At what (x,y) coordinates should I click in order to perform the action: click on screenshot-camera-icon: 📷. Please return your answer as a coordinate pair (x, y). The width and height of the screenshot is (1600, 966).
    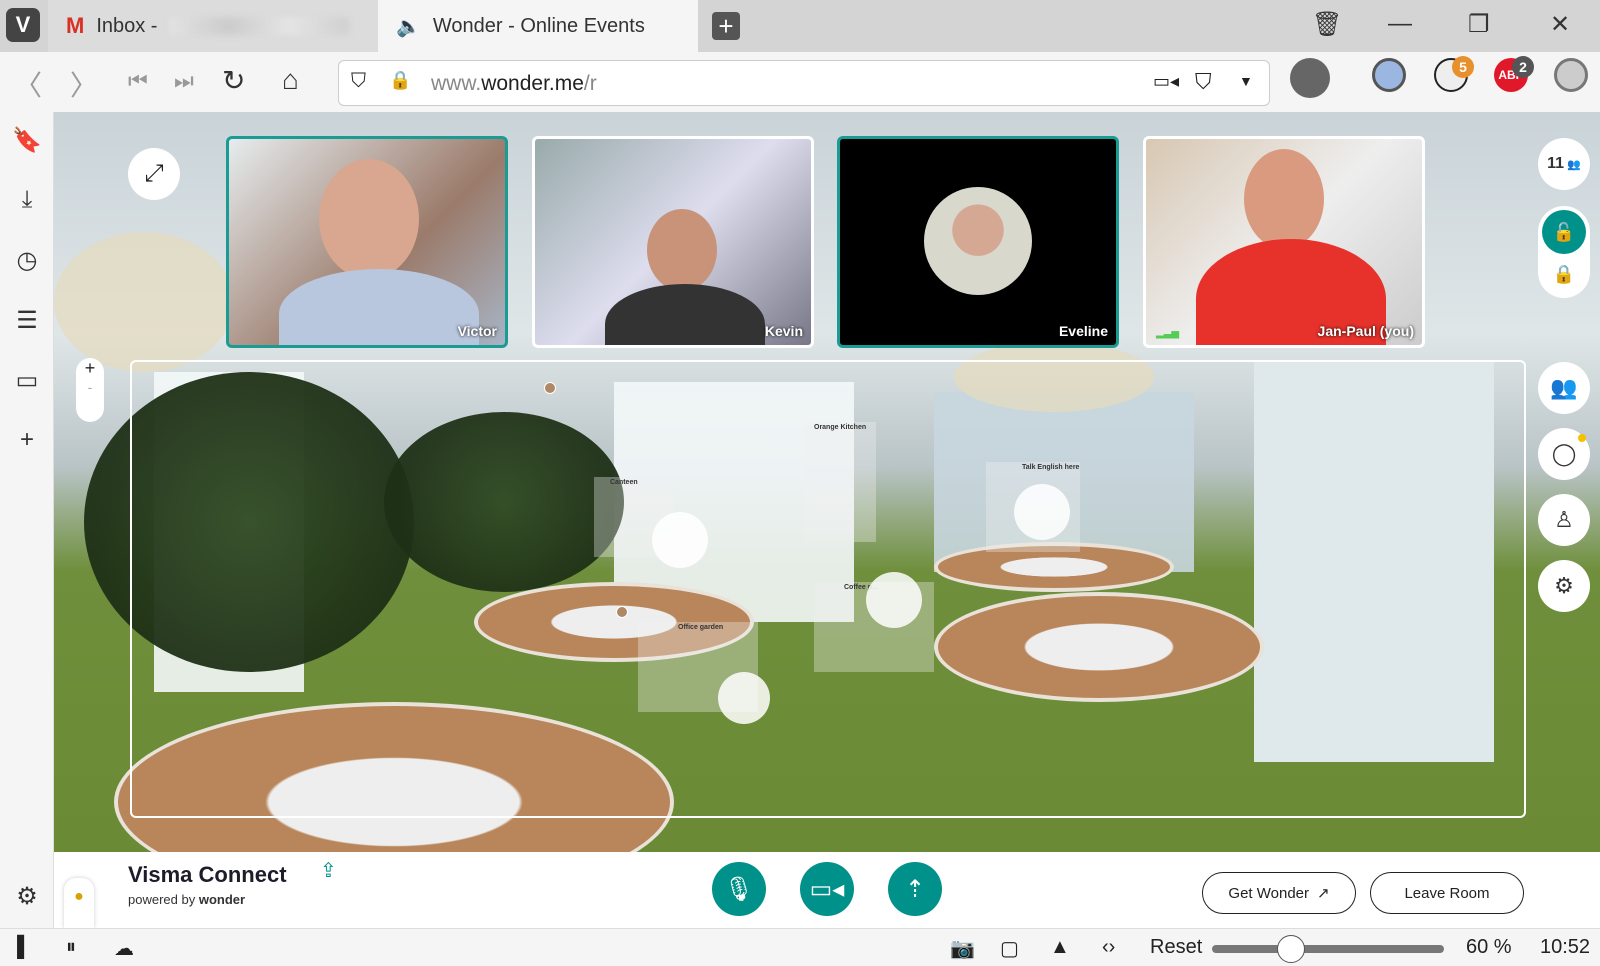
    Looking at the image, I should click on (962, 948).